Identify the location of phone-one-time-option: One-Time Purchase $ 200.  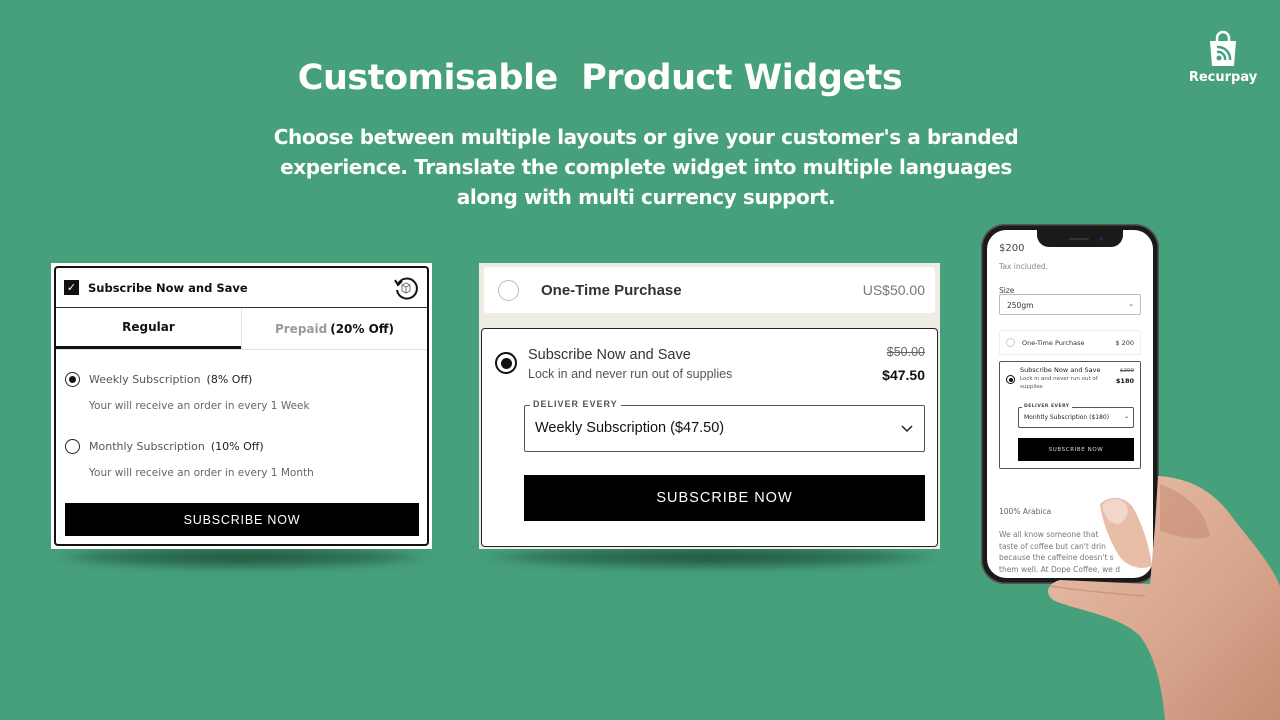
(1070, 342).